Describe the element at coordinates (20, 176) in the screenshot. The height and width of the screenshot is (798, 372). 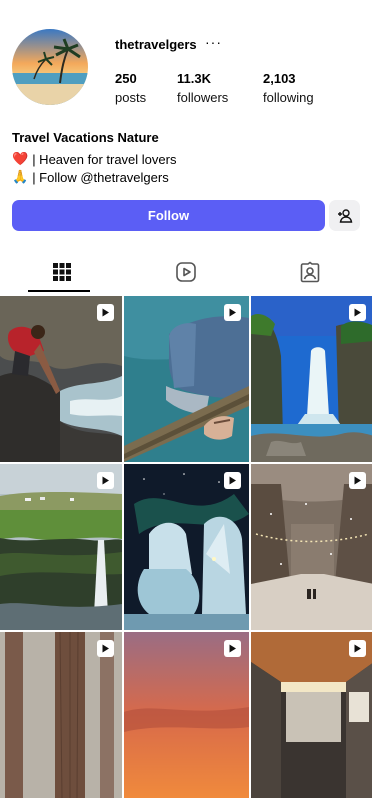
I see `praying-hands-icon: 🙏` at that location.